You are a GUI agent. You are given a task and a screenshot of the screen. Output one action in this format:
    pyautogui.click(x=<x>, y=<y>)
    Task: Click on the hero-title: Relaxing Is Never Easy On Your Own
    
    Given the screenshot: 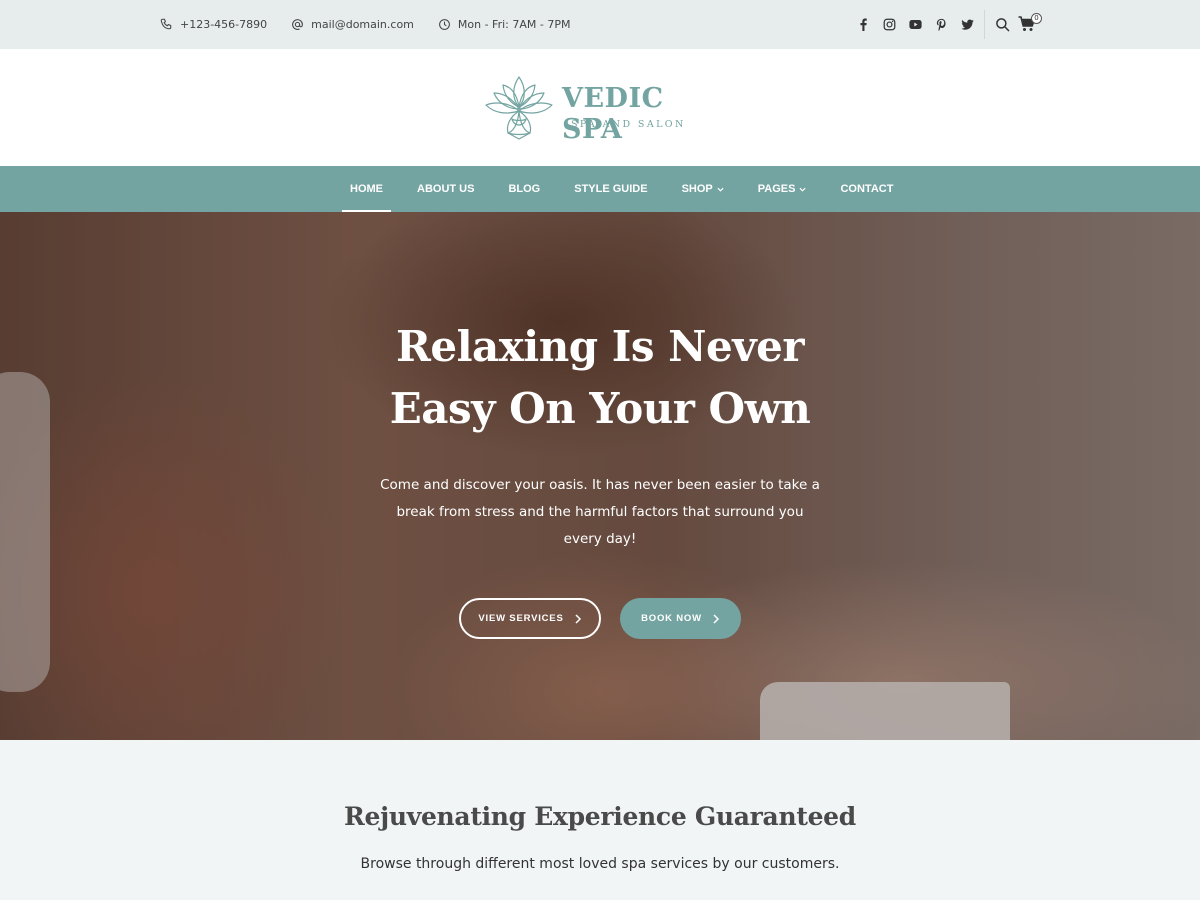 What is the action you would take?
    pyautogui.click(x=600, y=378)
    